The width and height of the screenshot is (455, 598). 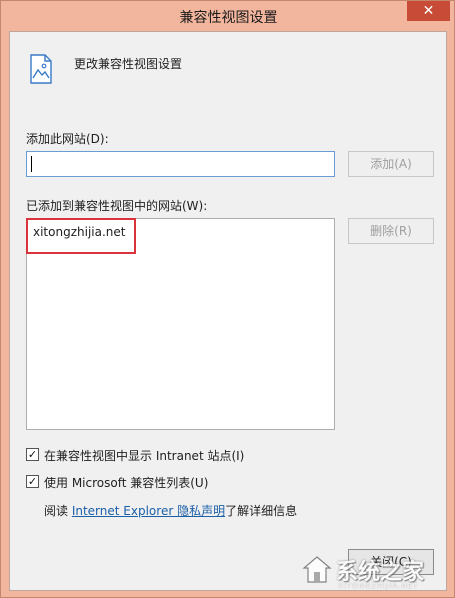 I want to click on remove-button: 删除(R), so click(x=391, y=231).